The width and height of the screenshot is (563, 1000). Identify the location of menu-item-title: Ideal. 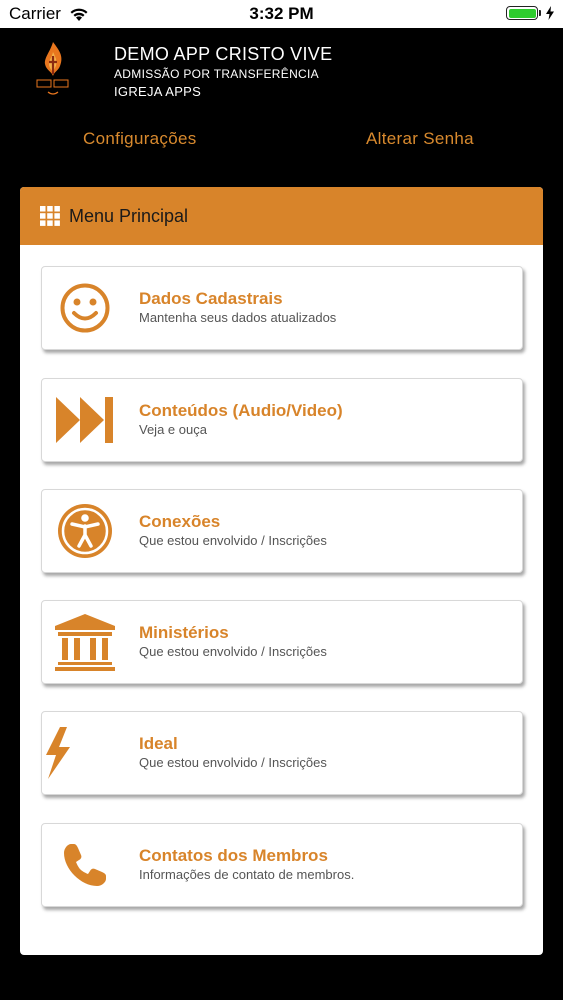
(158, 743).